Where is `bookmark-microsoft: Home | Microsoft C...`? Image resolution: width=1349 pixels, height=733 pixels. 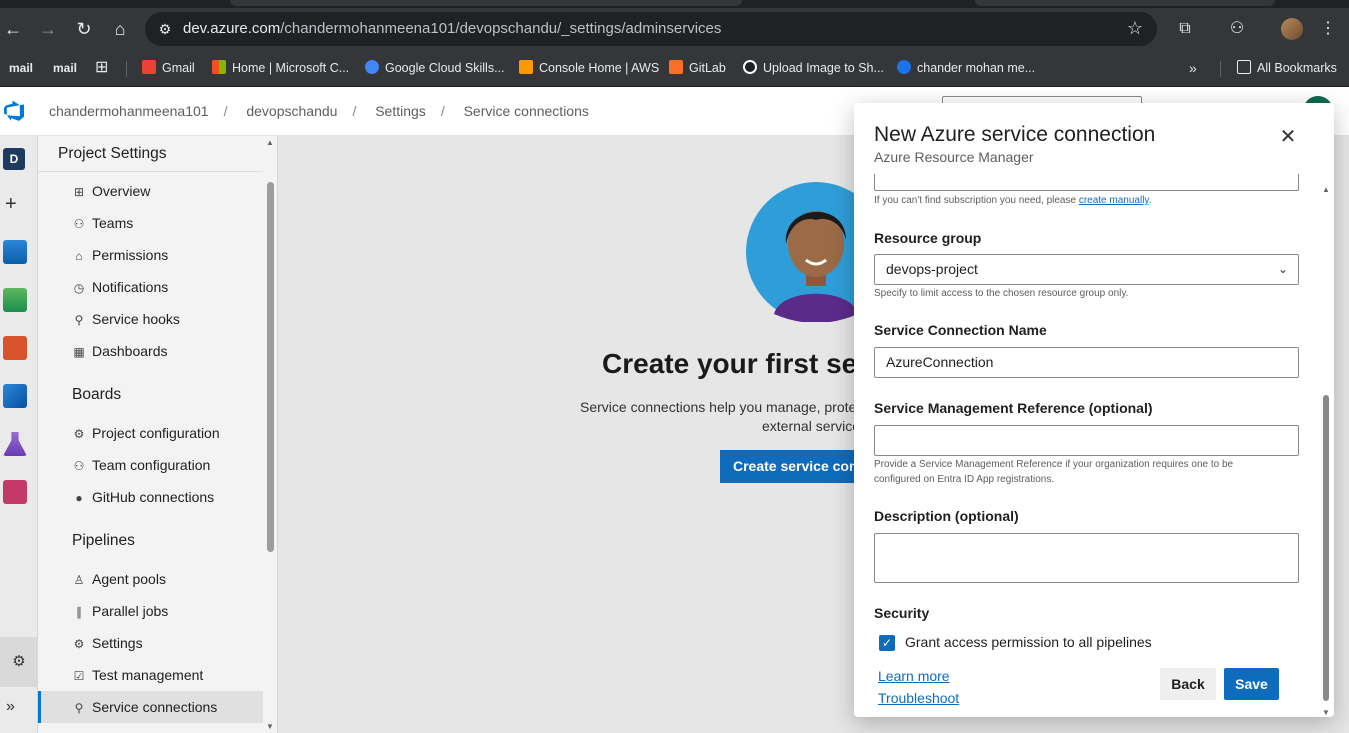 bookmark-microsoft: Home | Microsoft C... is located at coordinates (280, 68).